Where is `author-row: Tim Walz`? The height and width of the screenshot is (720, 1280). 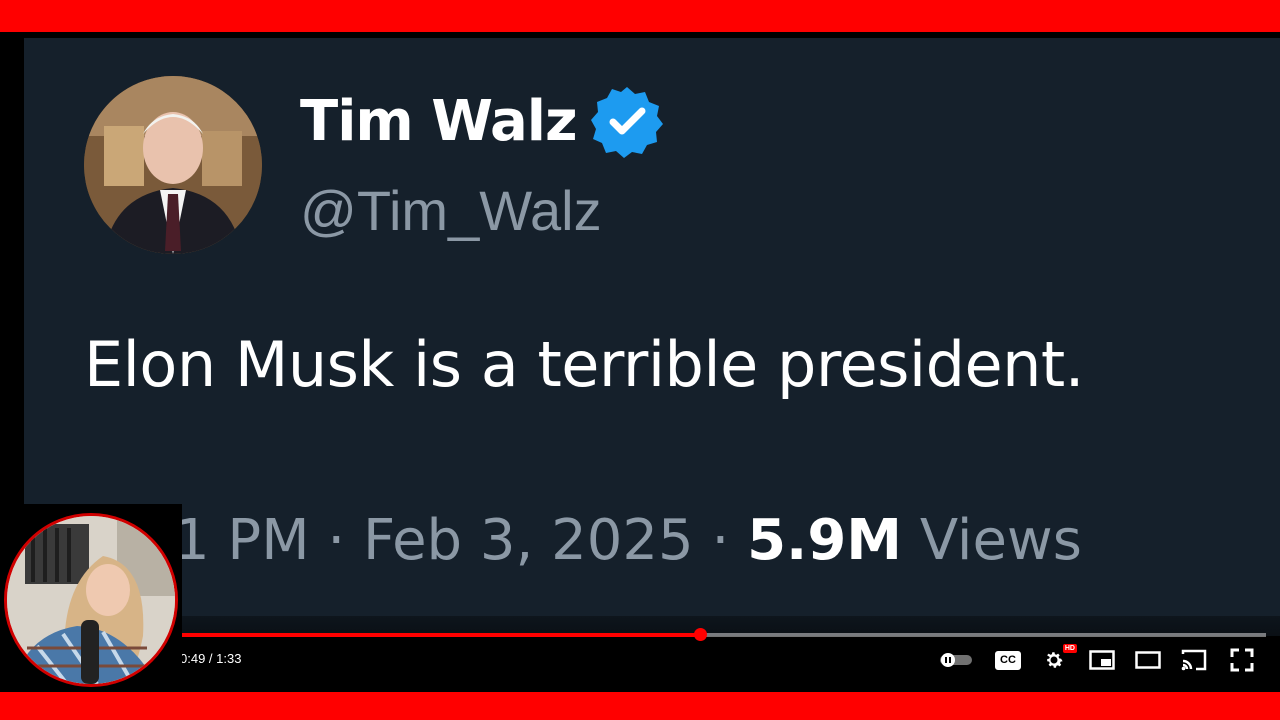
author-row: Tim Walz is located at coordinates (482, 121).